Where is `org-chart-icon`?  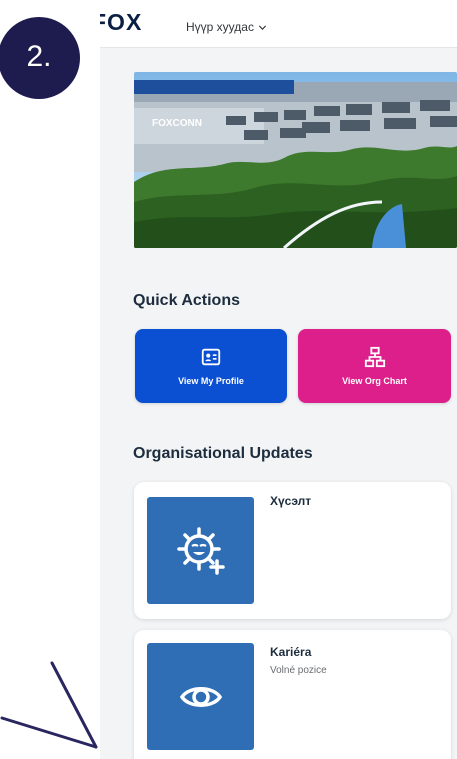 org-chart-icon is located at coordinates (374, 357).